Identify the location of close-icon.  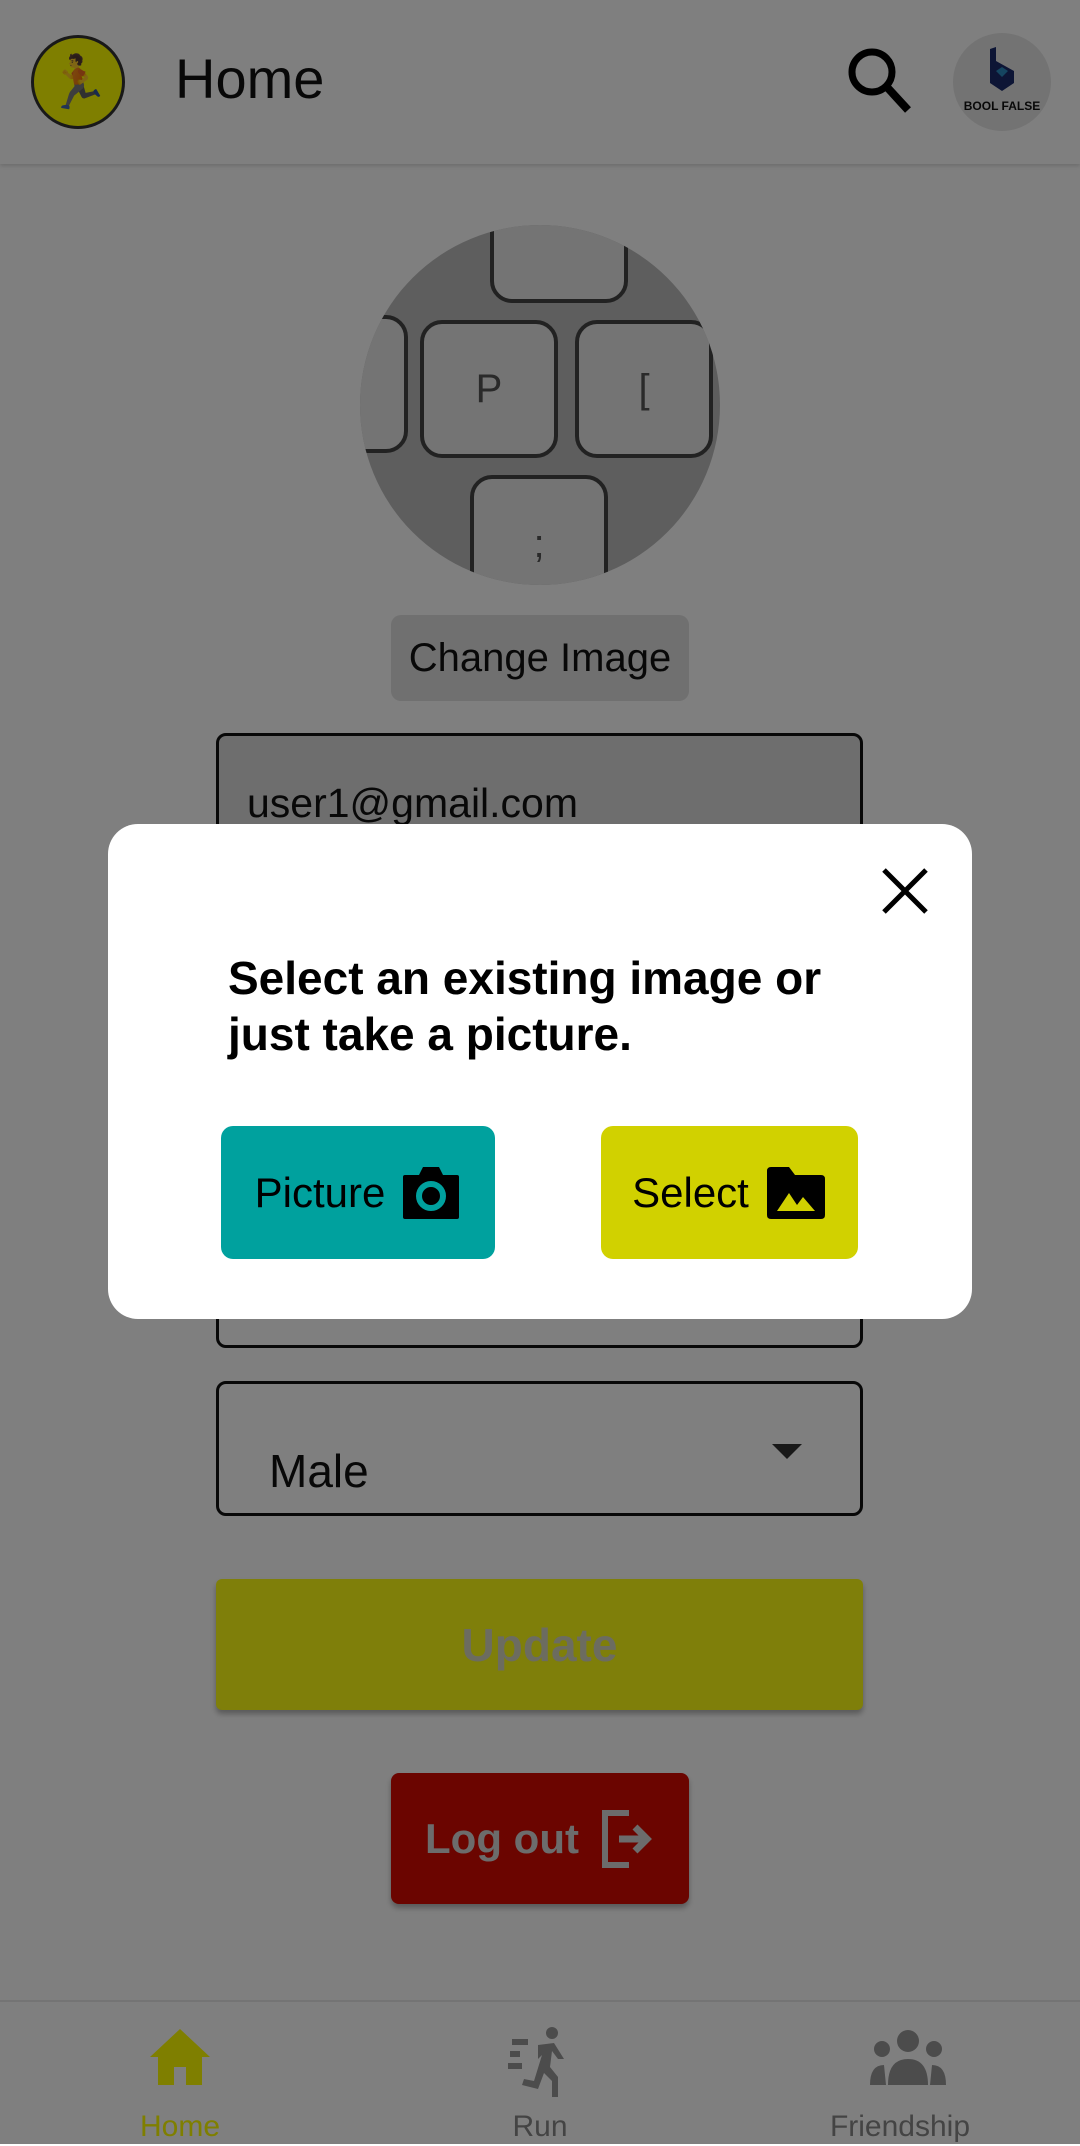
(905, 891).